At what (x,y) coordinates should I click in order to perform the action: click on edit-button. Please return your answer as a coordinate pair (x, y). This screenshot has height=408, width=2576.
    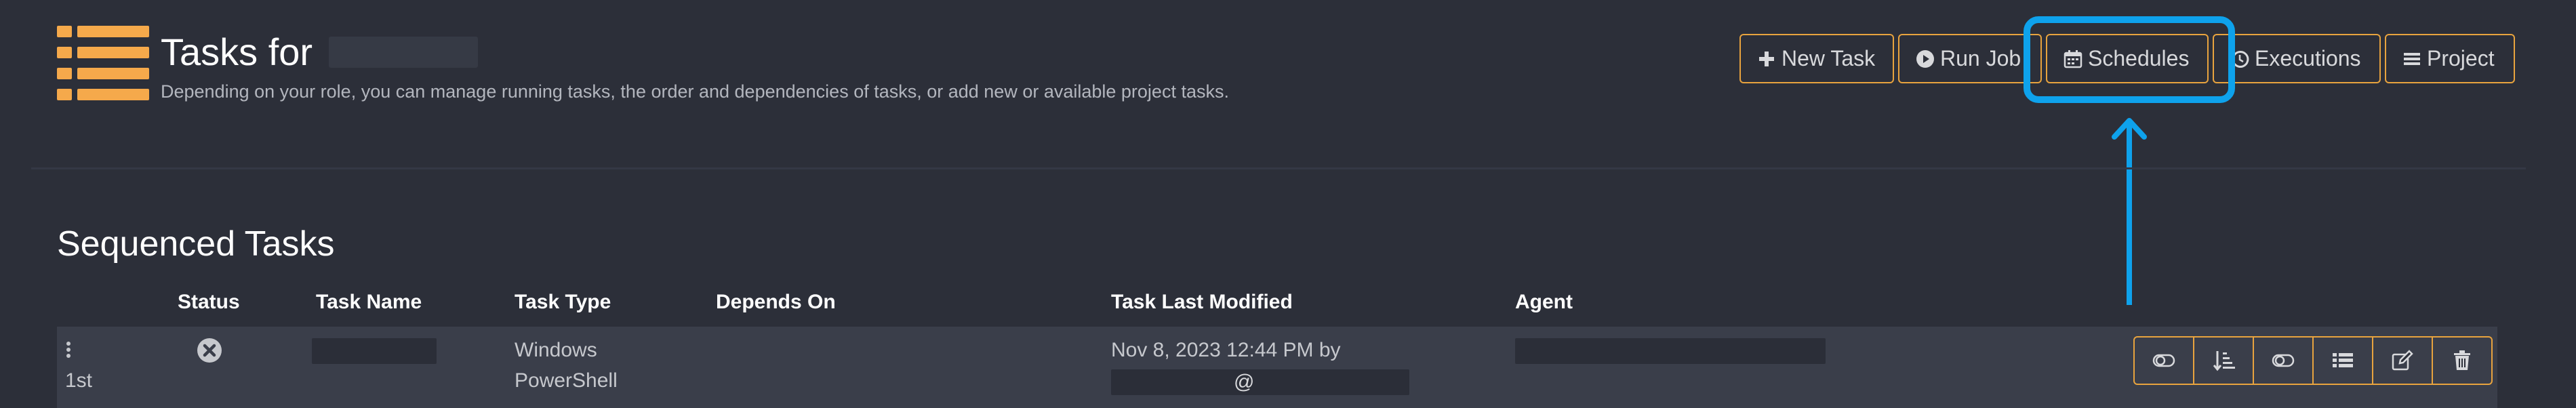
    Looking at the image, I should click on (2402, 361).